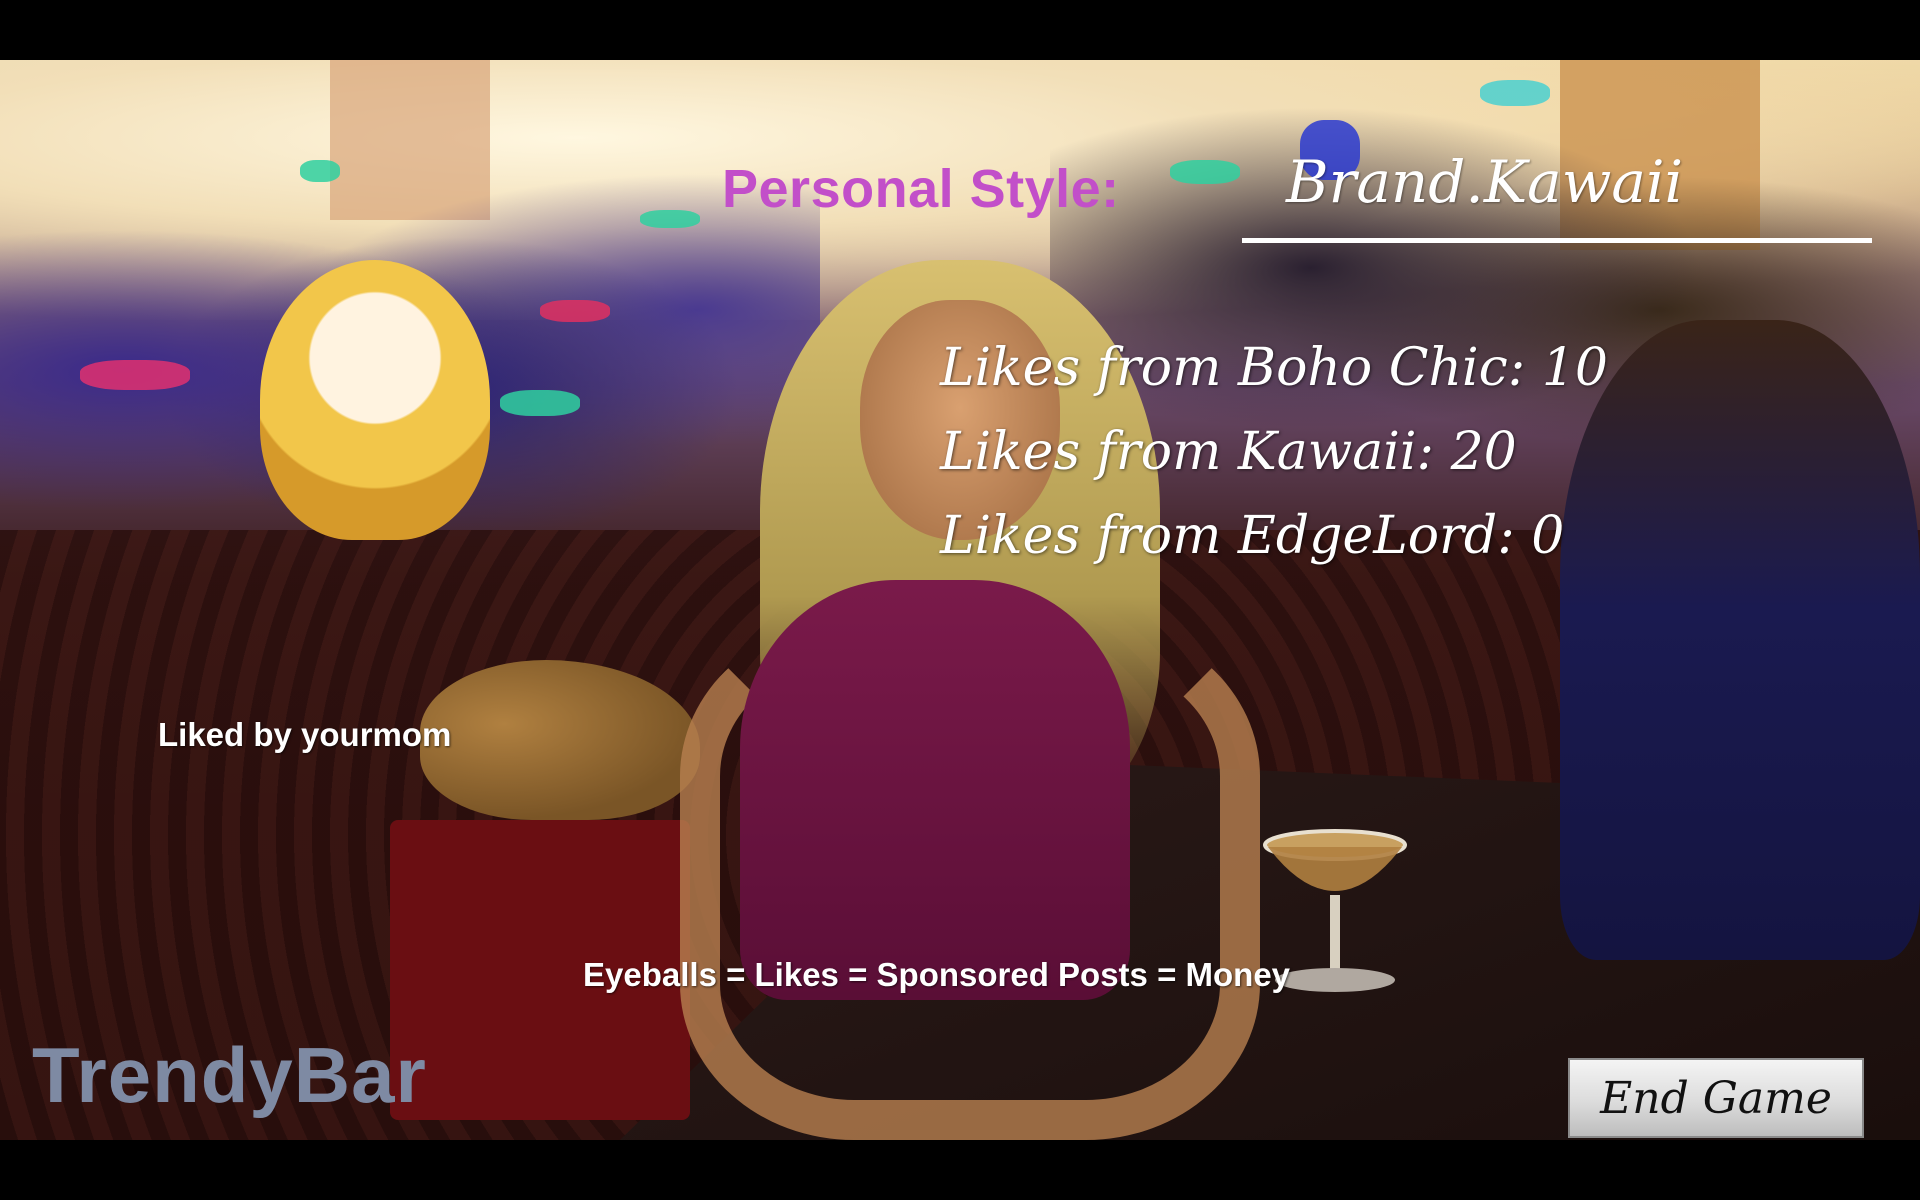  I want to click on kawaii-plush-toy, so click(375, 400).